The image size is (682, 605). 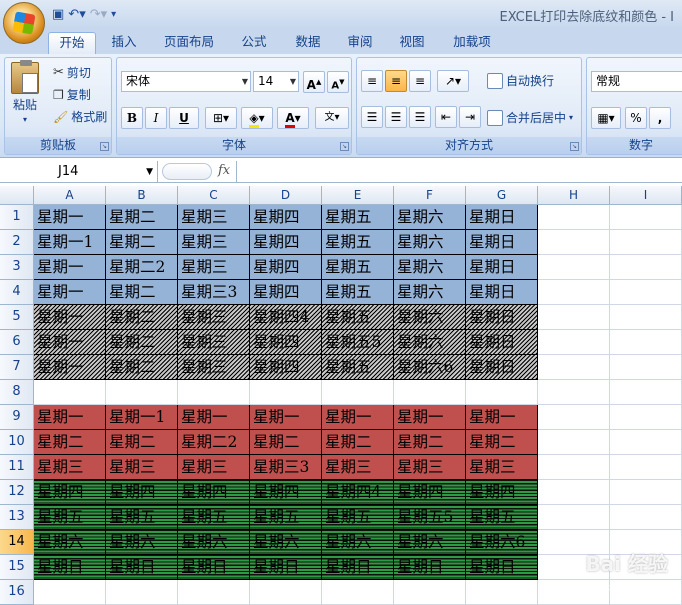 What do you see at coordinates (286, 492) in the screenshot?
I see `cell-d12: 星期四` at bounding box center [286, 492].